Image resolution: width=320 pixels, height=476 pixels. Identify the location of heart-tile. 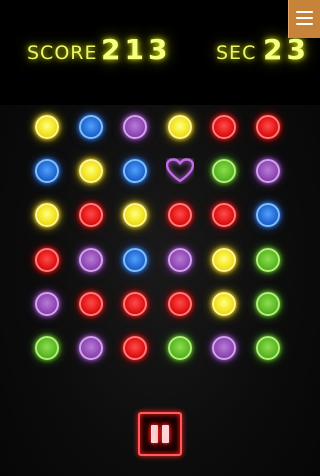
(180, 171).